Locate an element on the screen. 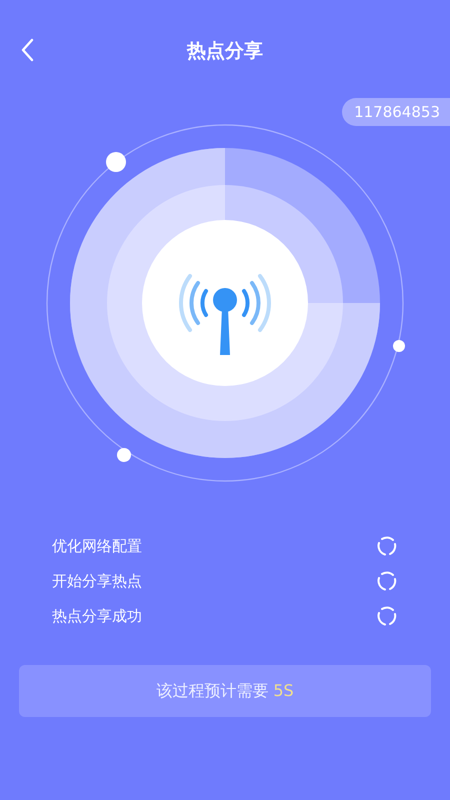 The width and height of the screenshot is (450, 800). step-label: 热点分享成功 is located at coordinates (97, 616).